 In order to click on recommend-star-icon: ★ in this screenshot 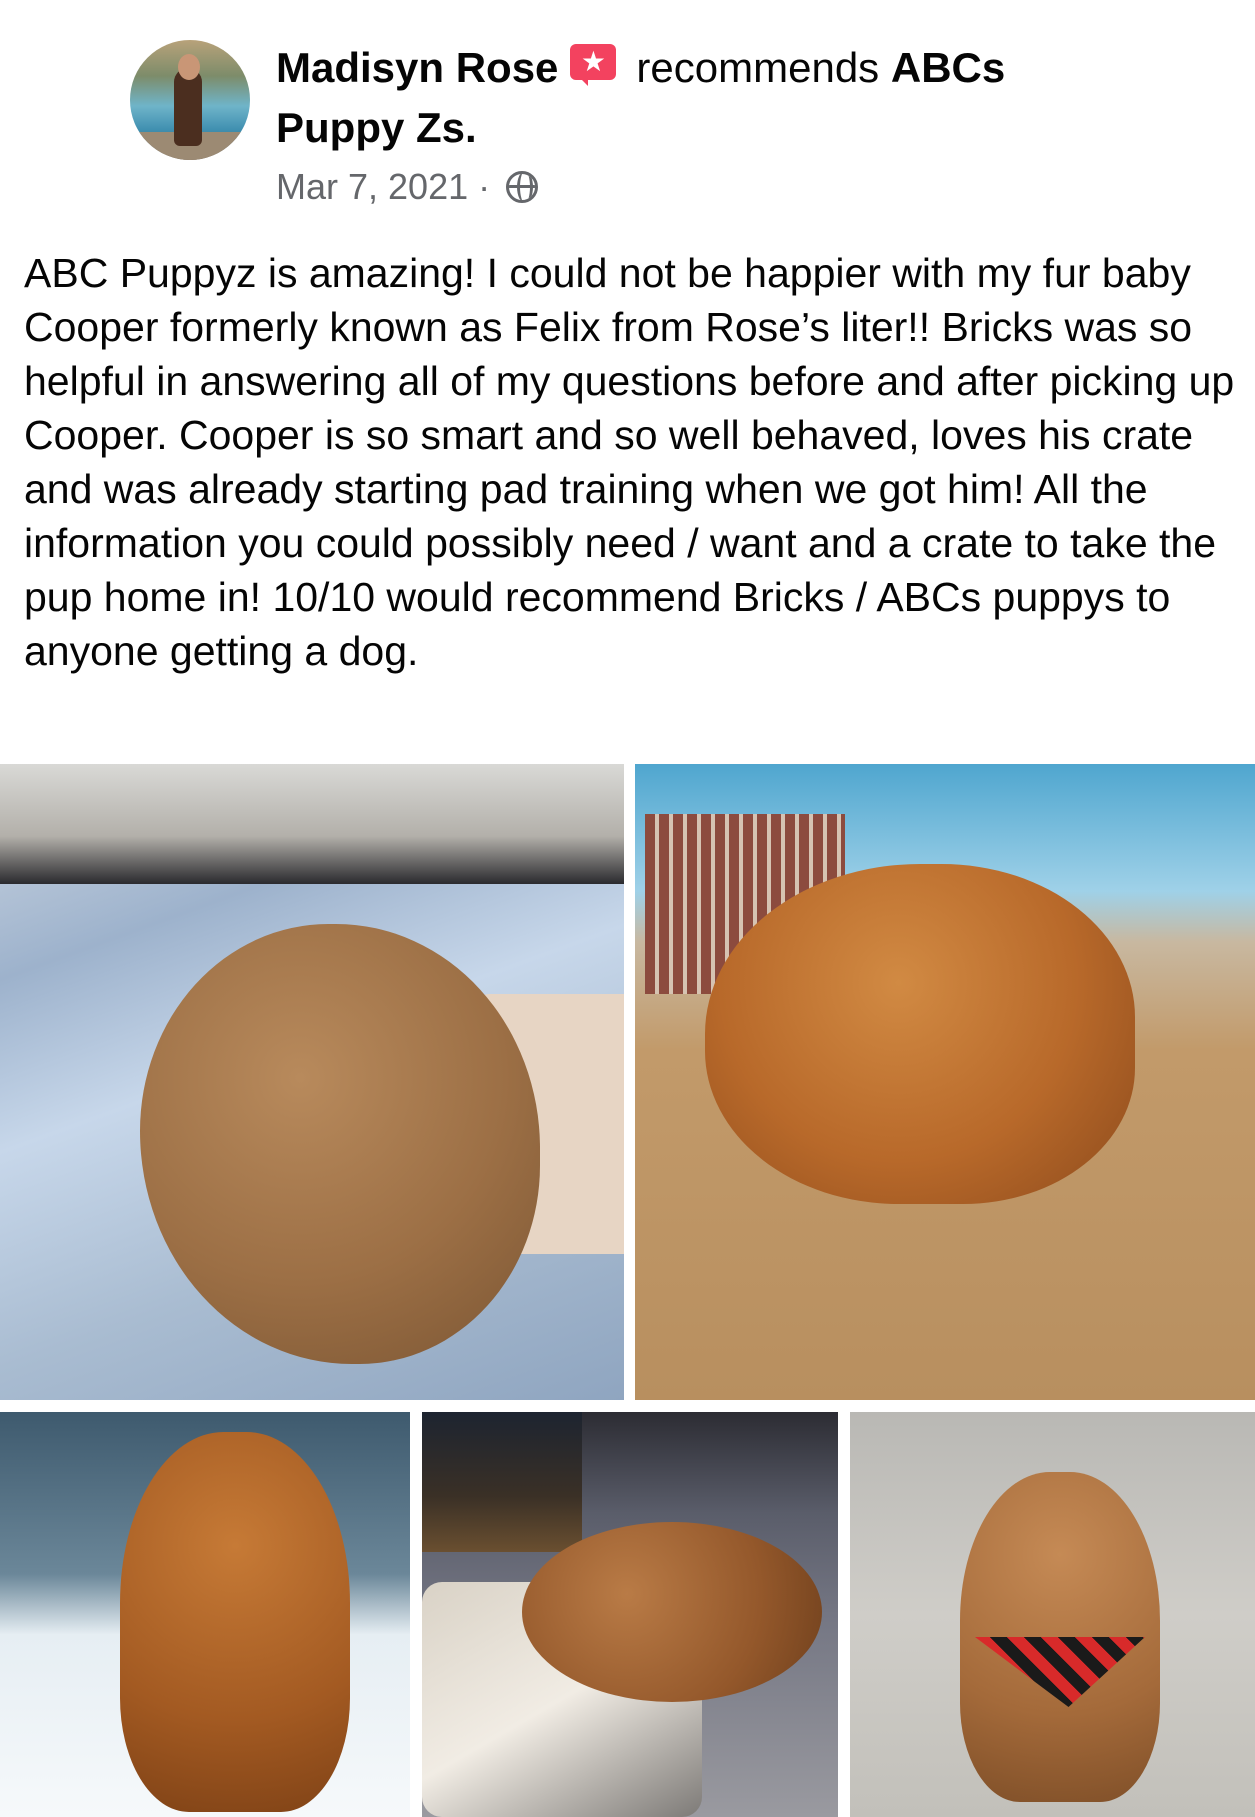, I will do `click(593, 65)`.